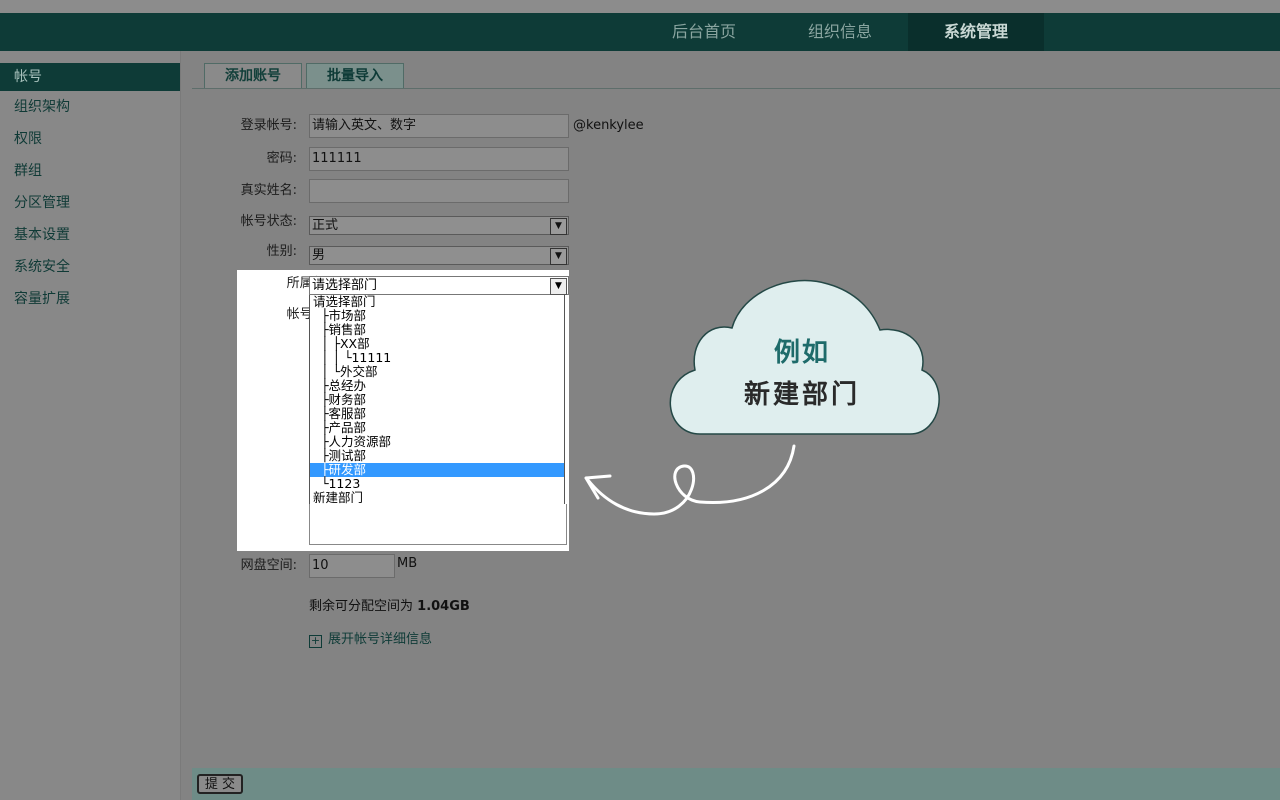  I want to click on realname-label: 真实姓名:, so click(268, 190).